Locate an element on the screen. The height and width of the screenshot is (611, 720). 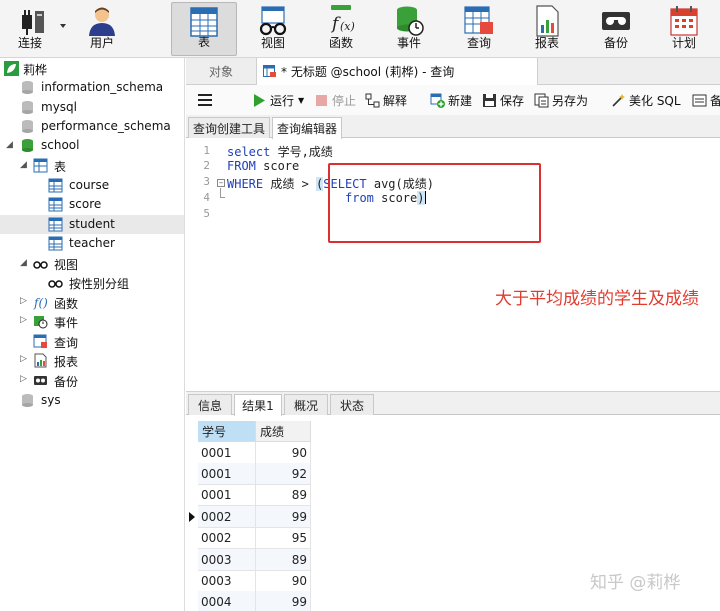
fold-guide-end is located at coordinates (222, 197).